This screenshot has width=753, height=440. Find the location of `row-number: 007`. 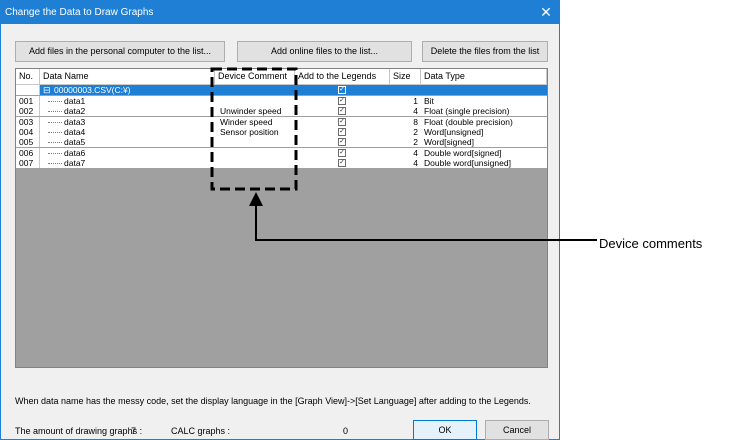

row-number: 007 is located at coordinates (28, 162).